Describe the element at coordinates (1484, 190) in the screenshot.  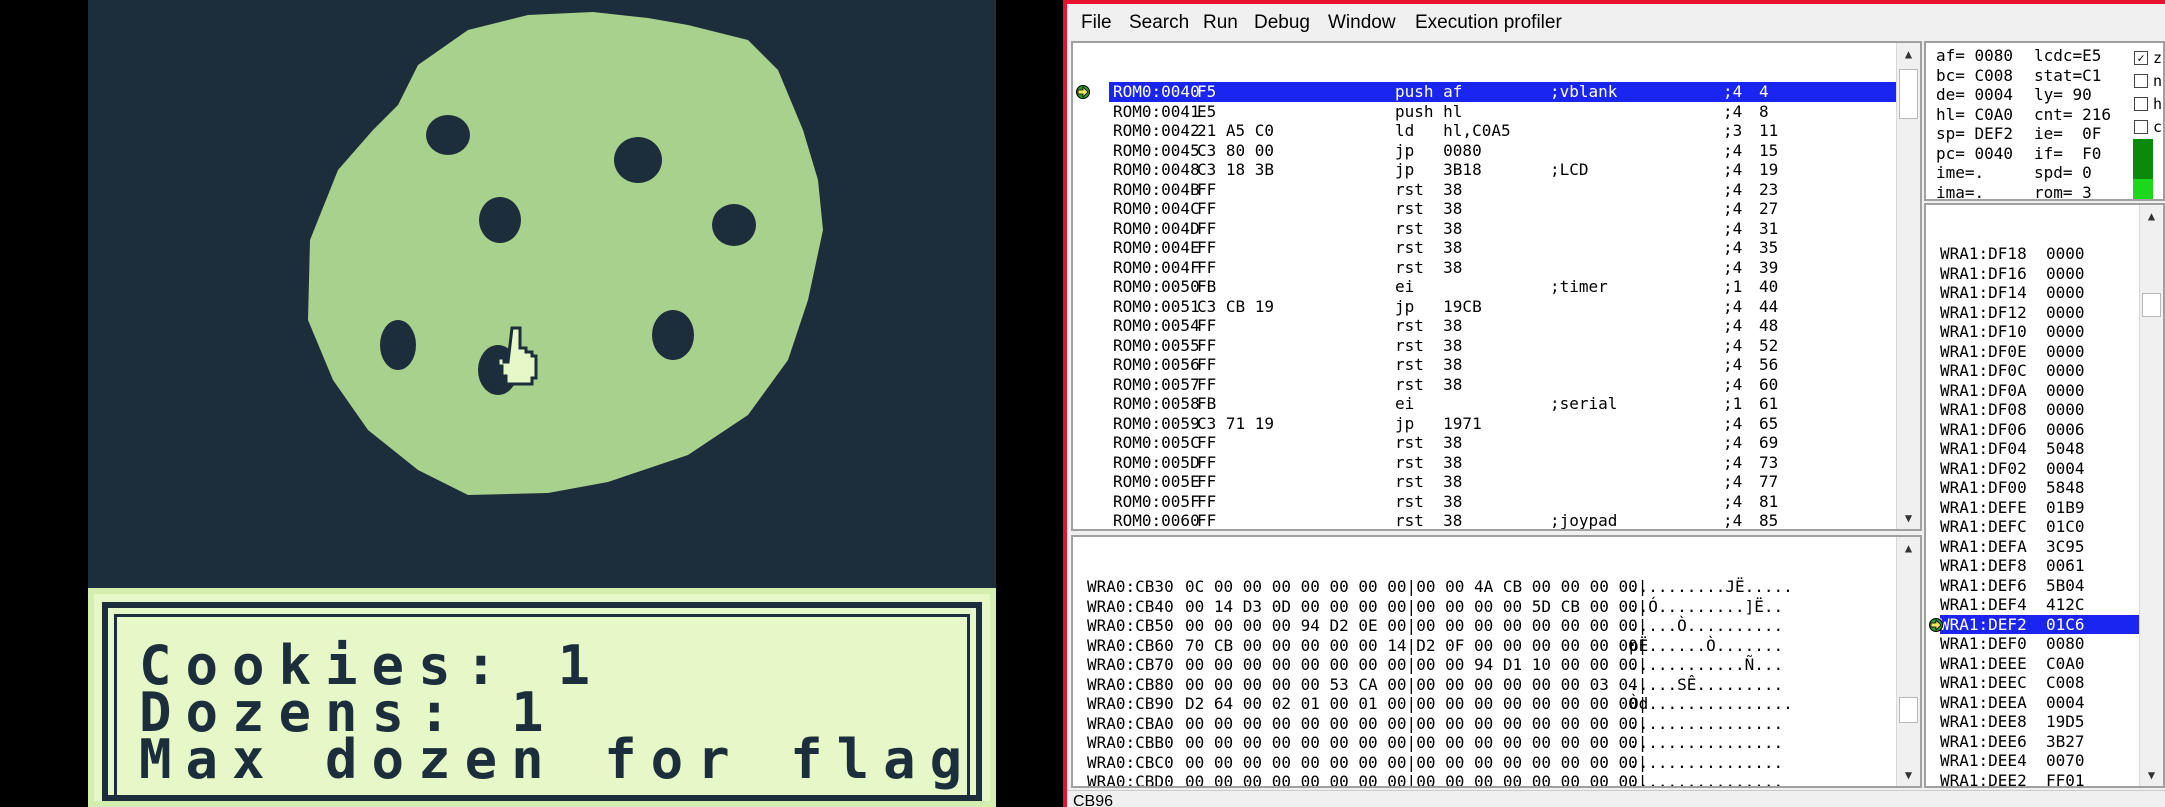
I see `disasm-row: ROM0:004B FF rst 38 ;4 23` at that location.